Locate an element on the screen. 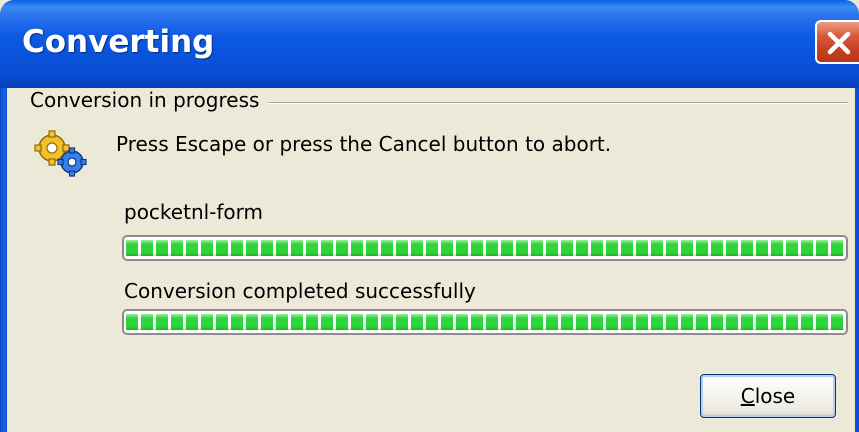 The height and width of the screenshot is (432, 859). task-label-status: Conversion completed successfully is located at coordinates (300, 291).